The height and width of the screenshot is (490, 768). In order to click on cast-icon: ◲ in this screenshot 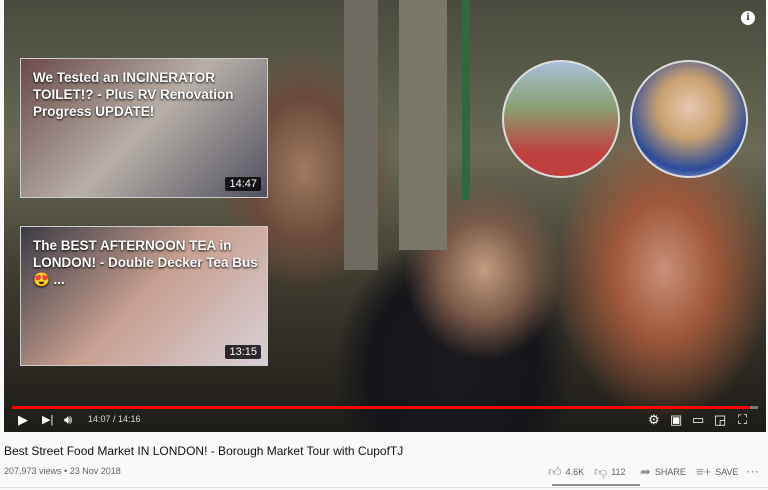, I will do `click(720, 420)`.